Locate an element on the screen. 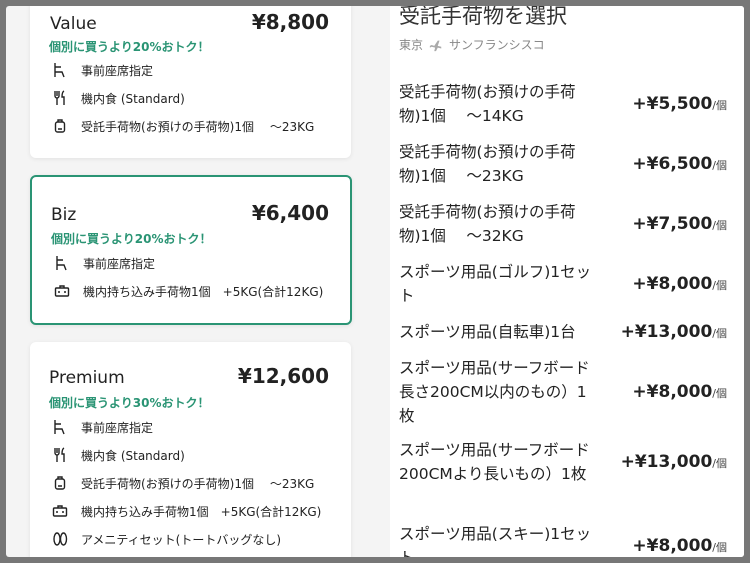  feature-item: アメニティセット(トートバッグなし) is located at coordinates (165, 539).